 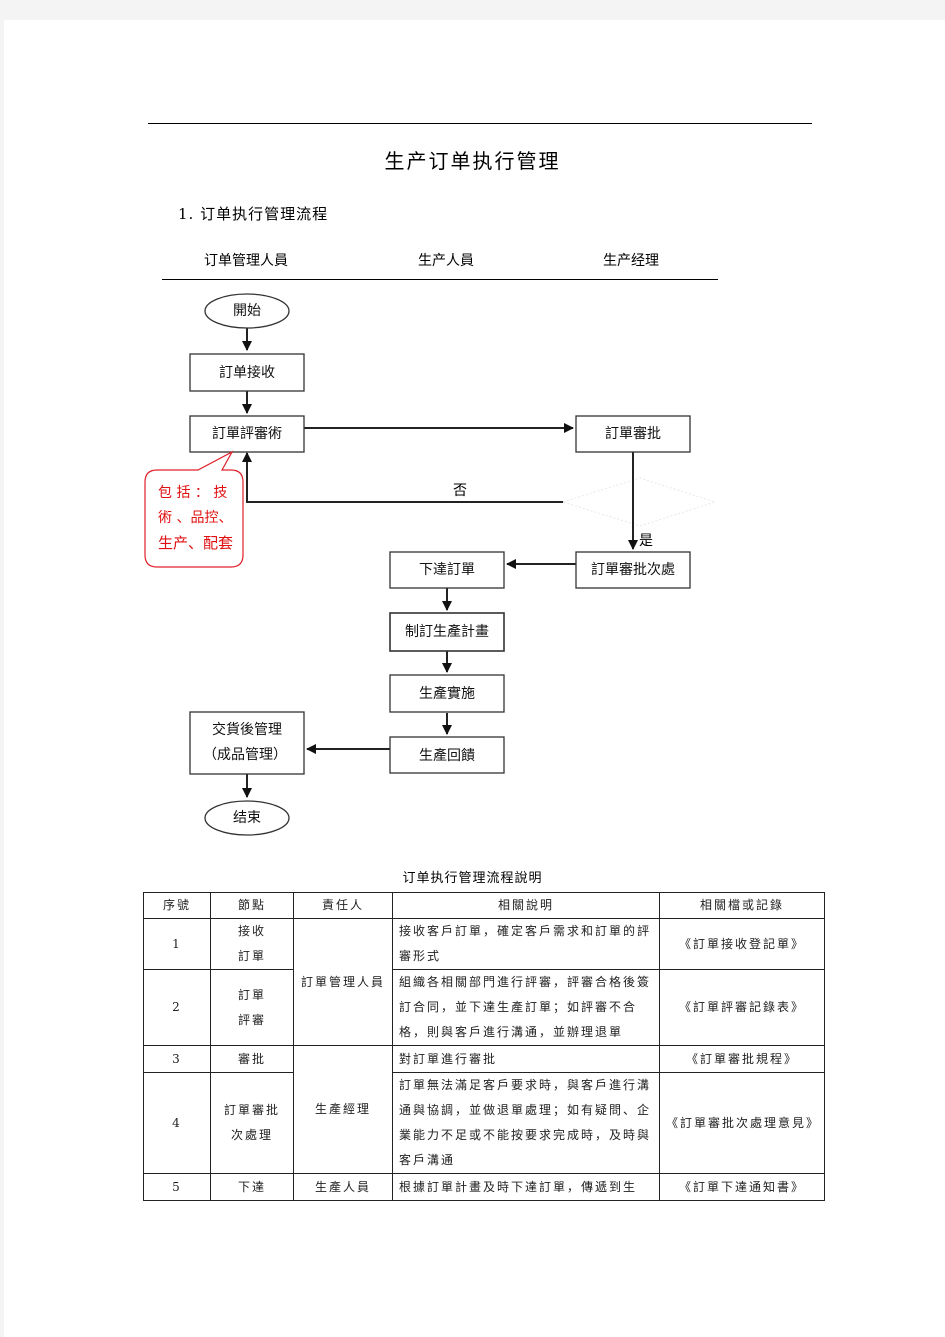 I want to click on node-delivery-label-2: （成品管理）, so click(x=245, y=755).